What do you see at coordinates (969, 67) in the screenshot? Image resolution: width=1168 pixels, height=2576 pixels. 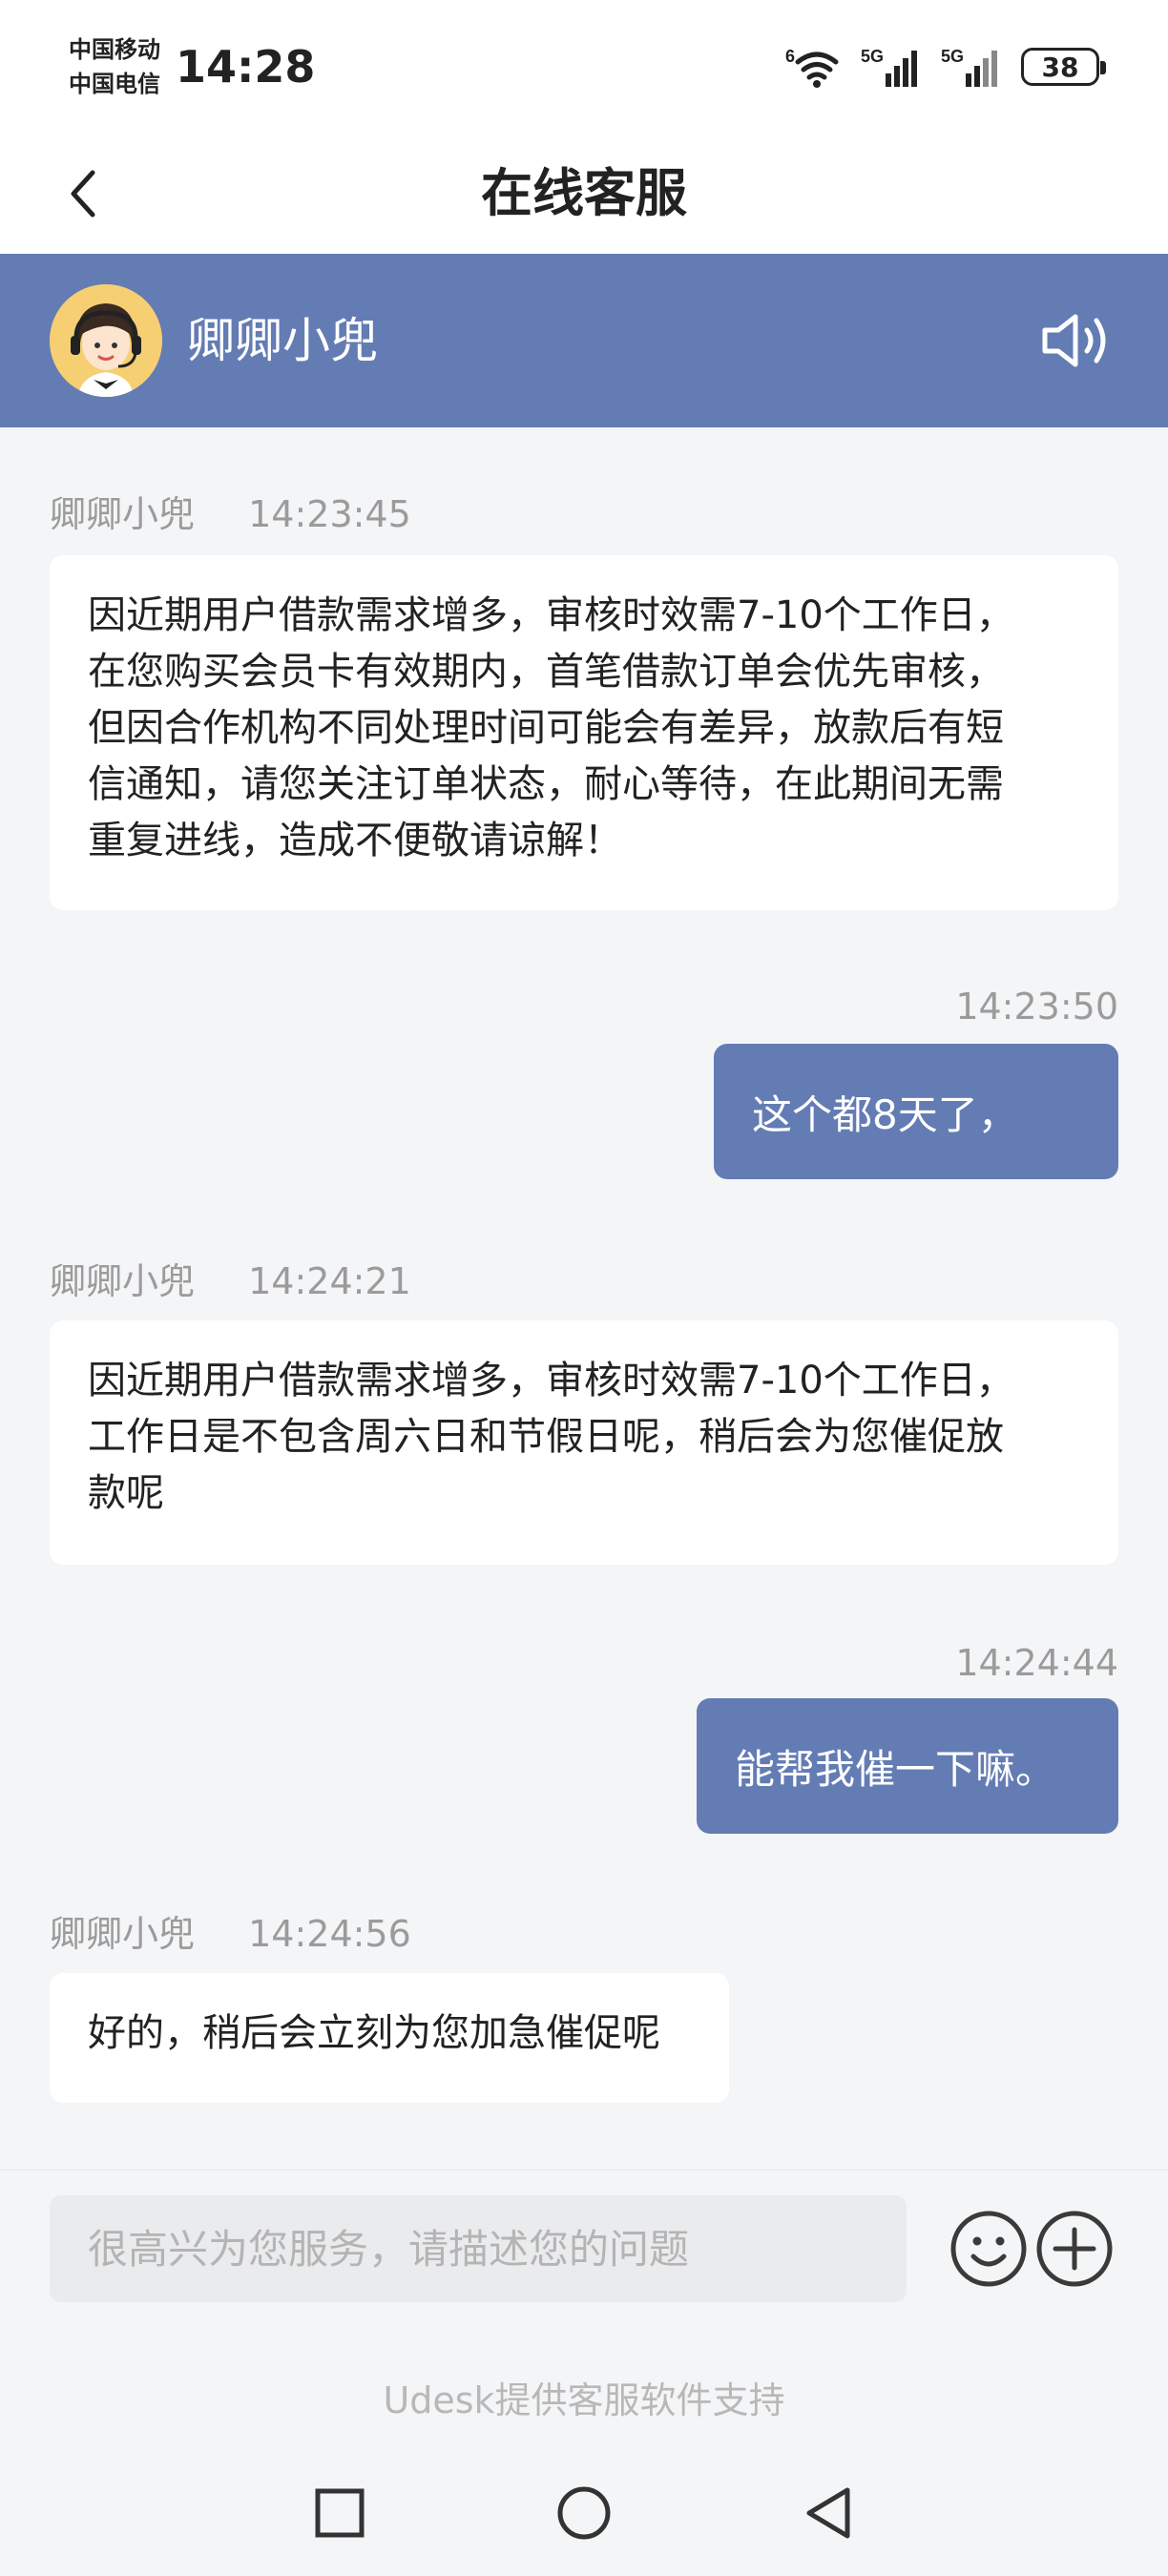 I see `signal-icon-2: 5G` at bounding box center [969, 67].